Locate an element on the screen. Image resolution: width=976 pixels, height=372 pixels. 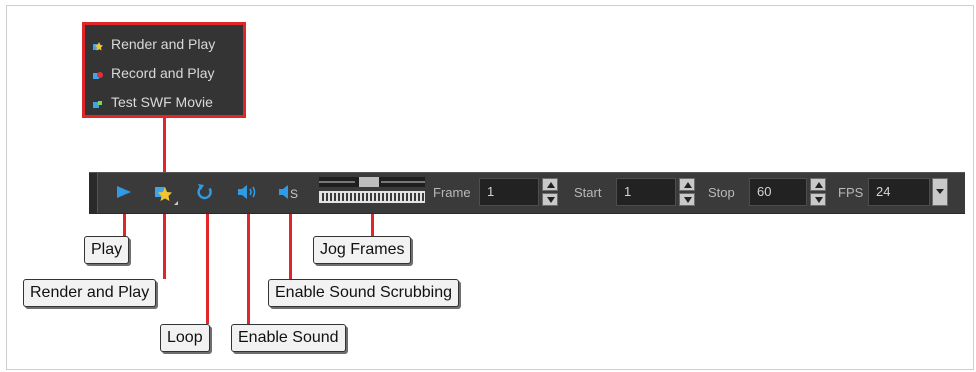
svg-text: S is located at coordinates (294, 194).